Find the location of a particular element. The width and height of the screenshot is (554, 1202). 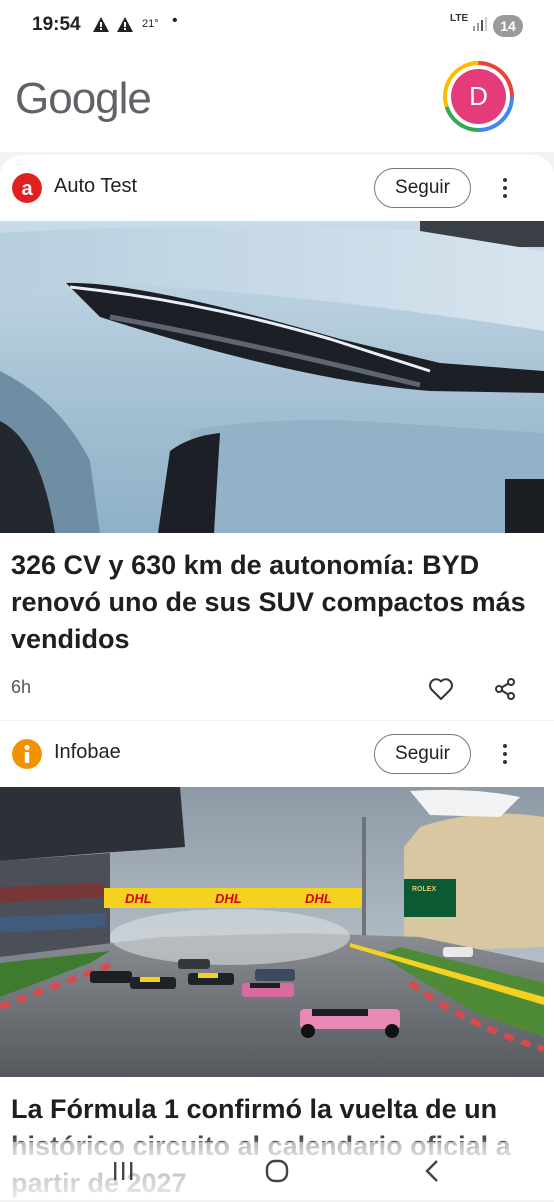

network-type: LTE is located at coordinates (459, 18).